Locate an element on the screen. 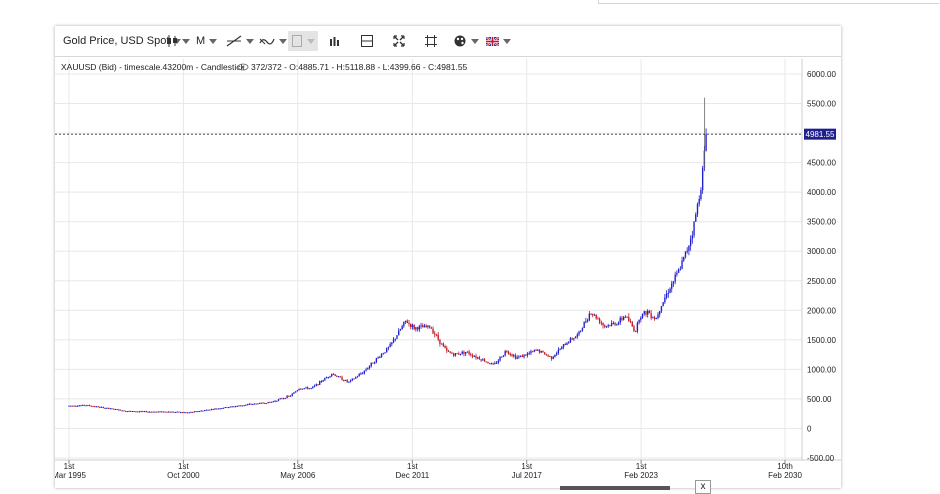 This screenshot has width=940, height=494. price-tick-label: 3500.00 is located at coordinates (821, 222).